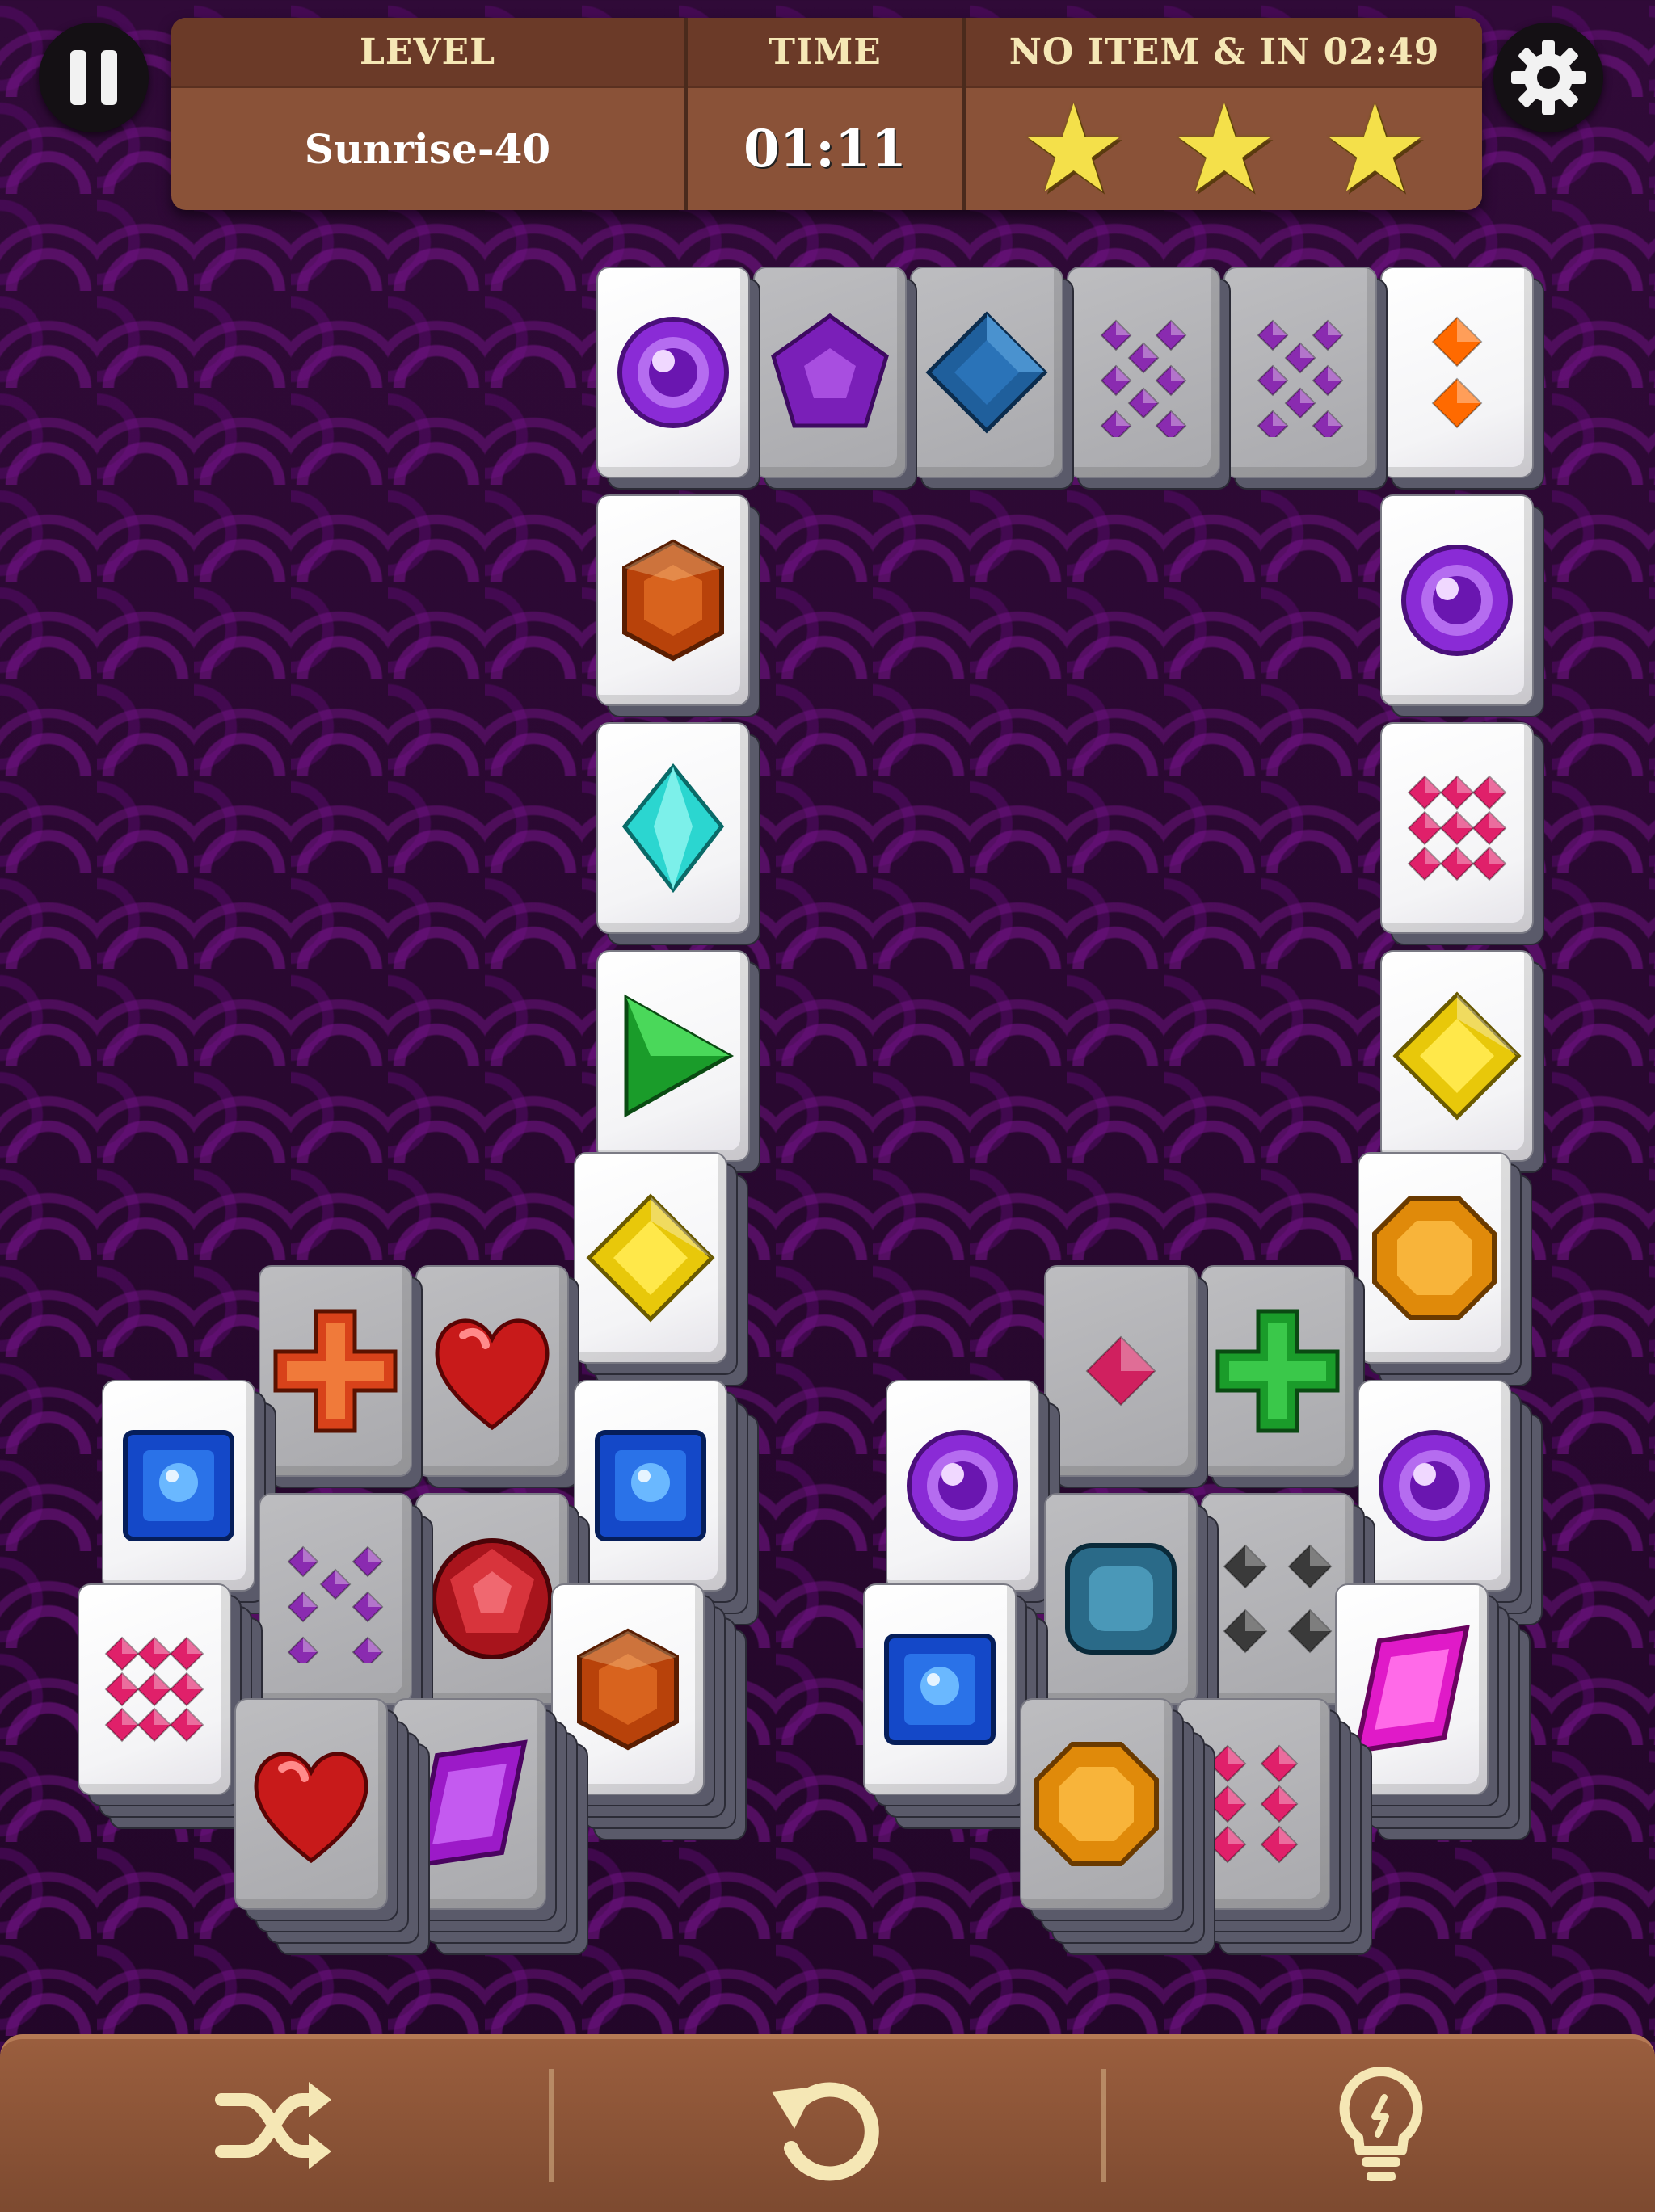 Image resolution: width=1655 pixels, height=2212 pixels. What do you see at coordinates (274, 2125) in the screenshot?
I see `shuffle-button` at bounding box center [274, 2125].